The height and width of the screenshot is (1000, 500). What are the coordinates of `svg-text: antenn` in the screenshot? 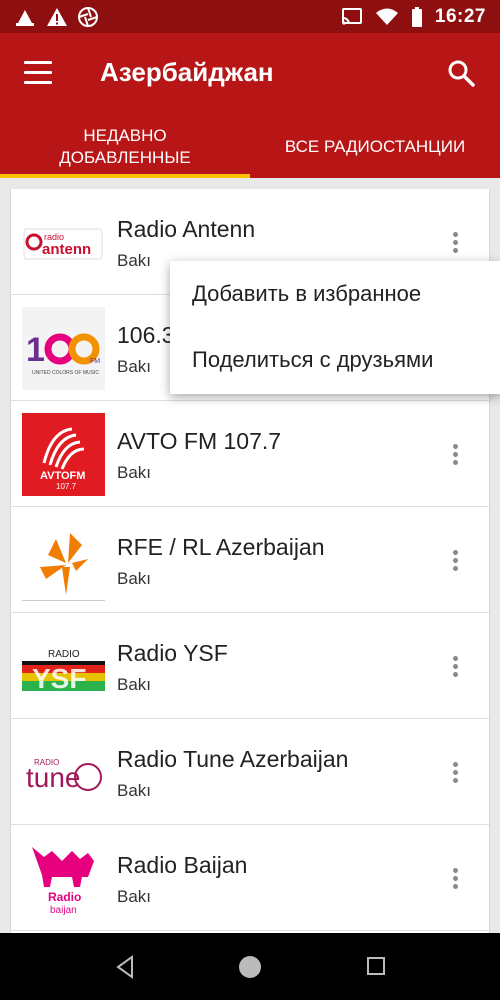 It's located at (66, 249).